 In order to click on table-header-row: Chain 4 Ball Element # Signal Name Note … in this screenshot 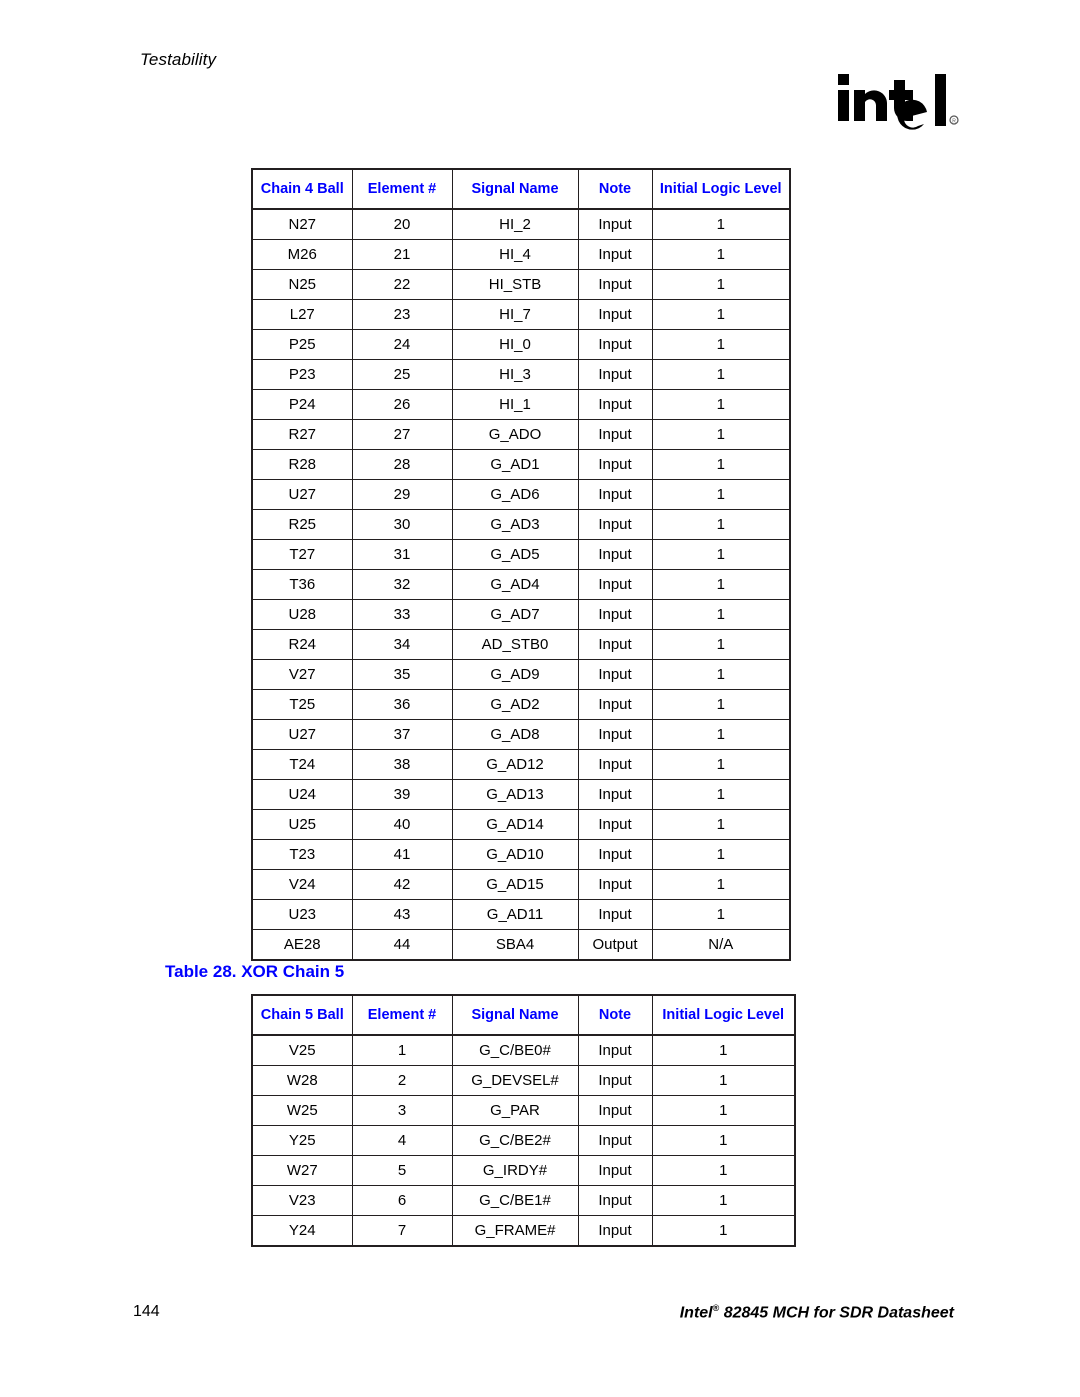, I will do `click(521, 189)`.